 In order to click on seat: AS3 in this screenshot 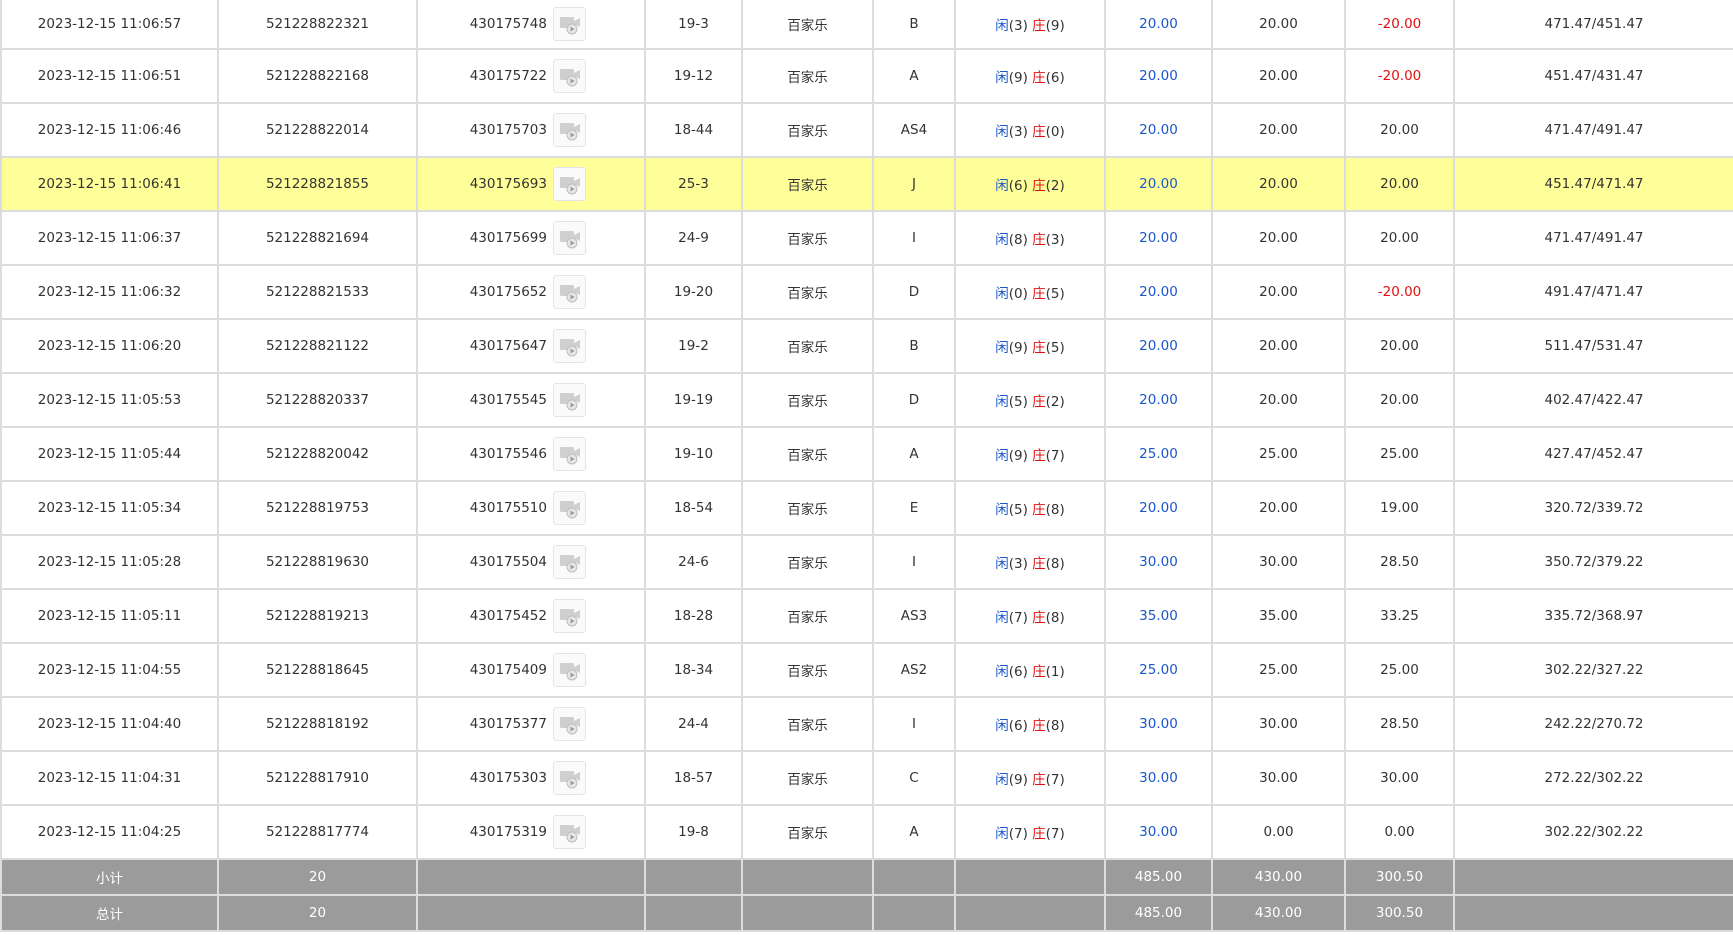, I will do `click(914, 616)`.